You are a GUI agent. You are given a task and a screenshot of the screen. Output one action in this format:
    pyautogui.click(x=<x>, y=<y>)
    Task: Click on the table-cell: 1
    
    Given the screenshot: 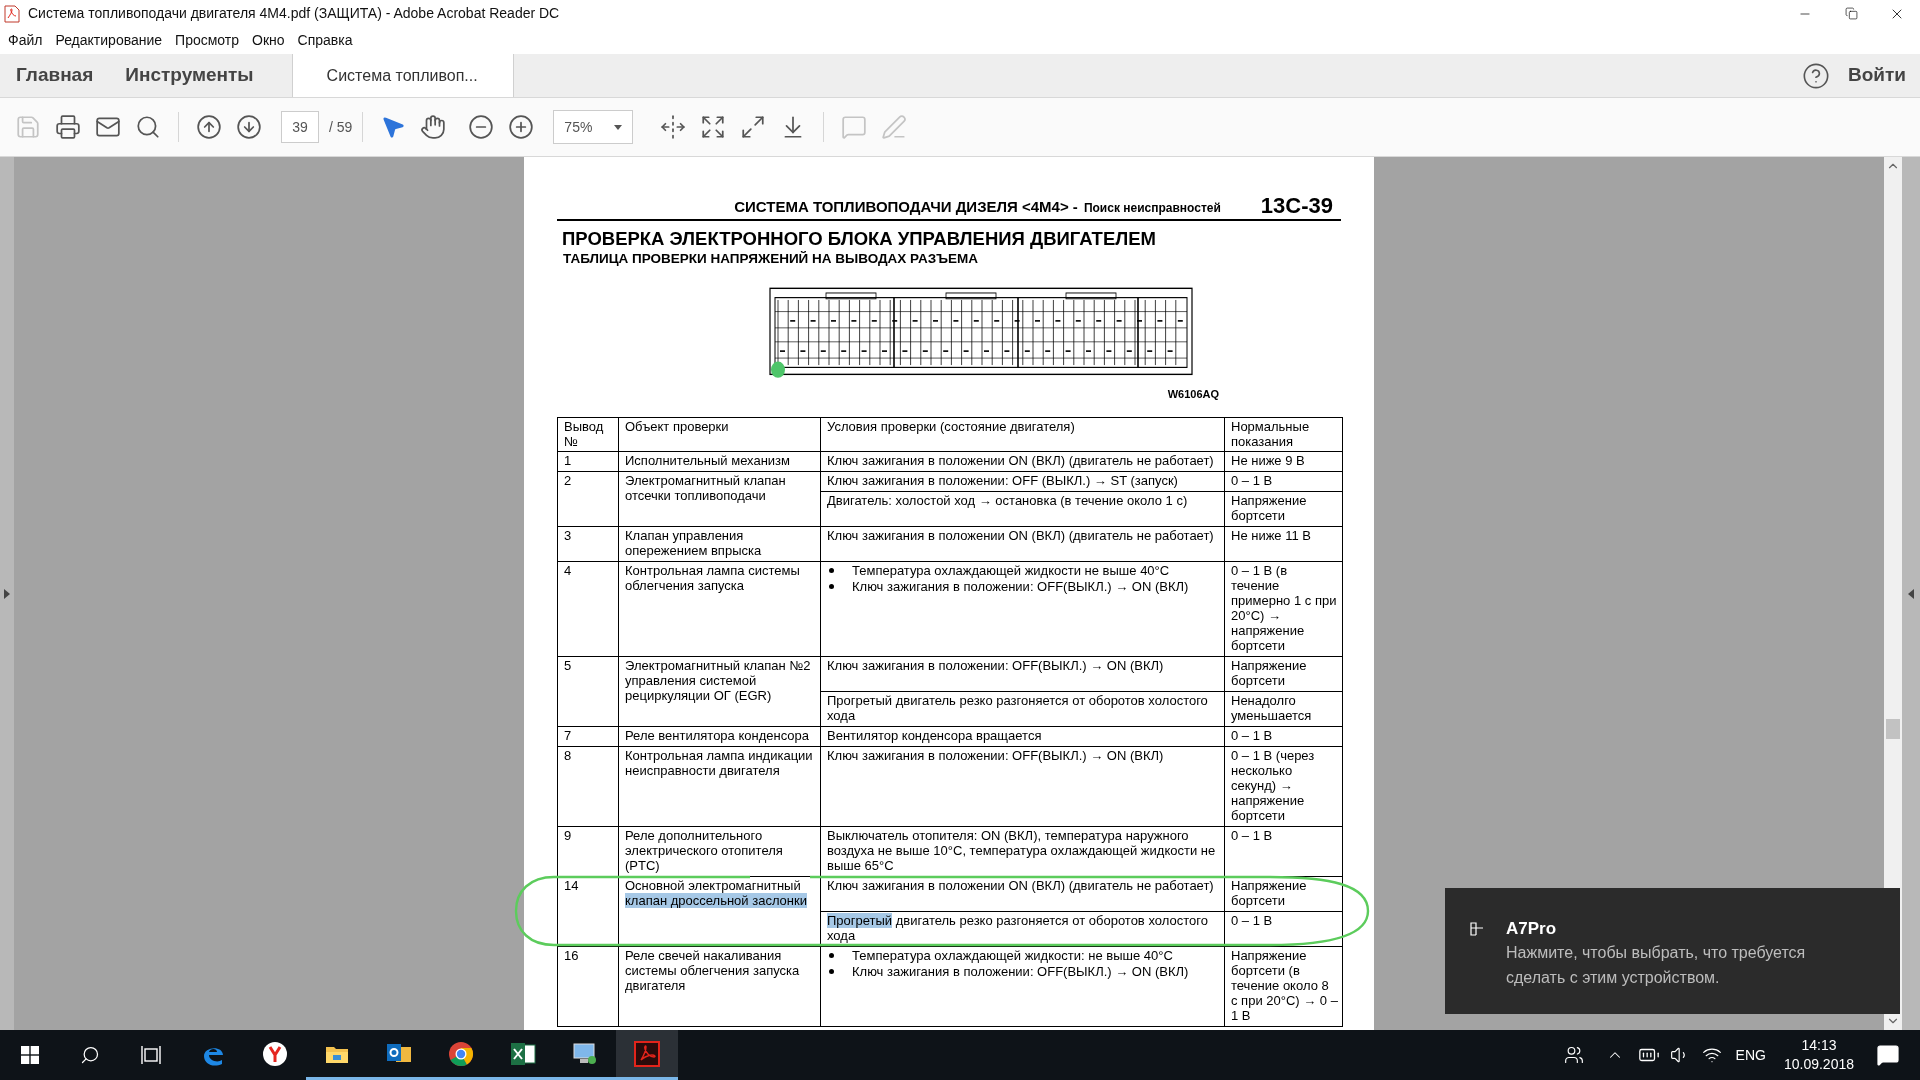 What is the action you would take?
    pyautogui.click(x=588, y=461)
    